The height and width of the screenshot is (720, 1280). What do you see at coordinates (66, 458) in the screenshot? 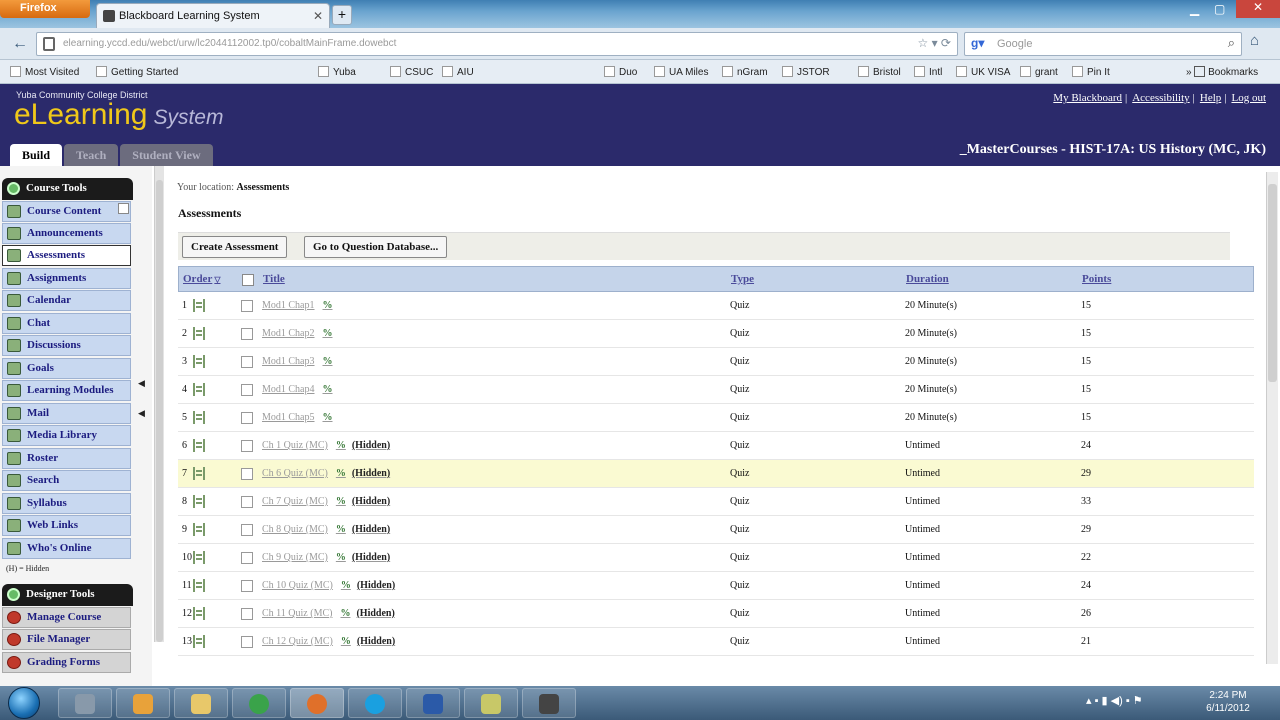
I see `sidebar-item-roster: Roster` at bounding box center [66, 458].